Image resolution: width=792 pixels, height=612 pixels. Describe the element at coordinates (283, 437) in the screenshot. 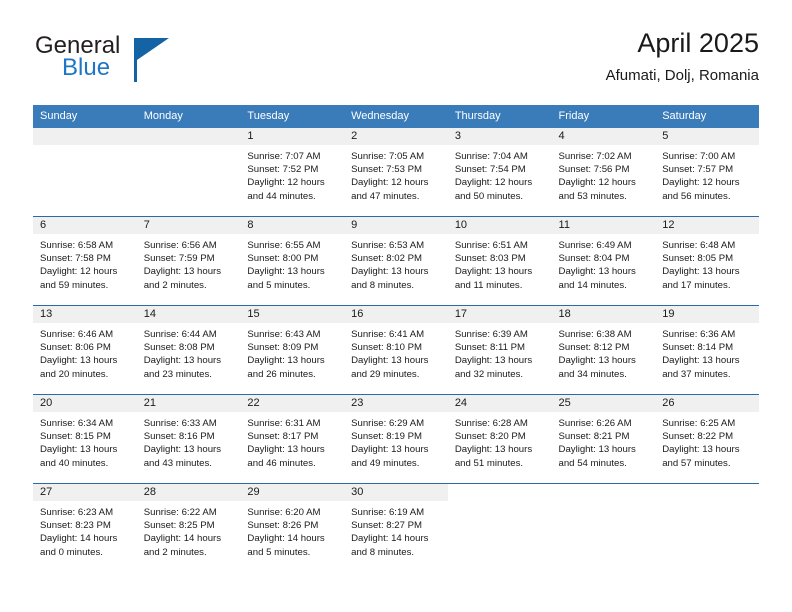

I see `sunset-time: Sunset: 8:17 PM` at that location.